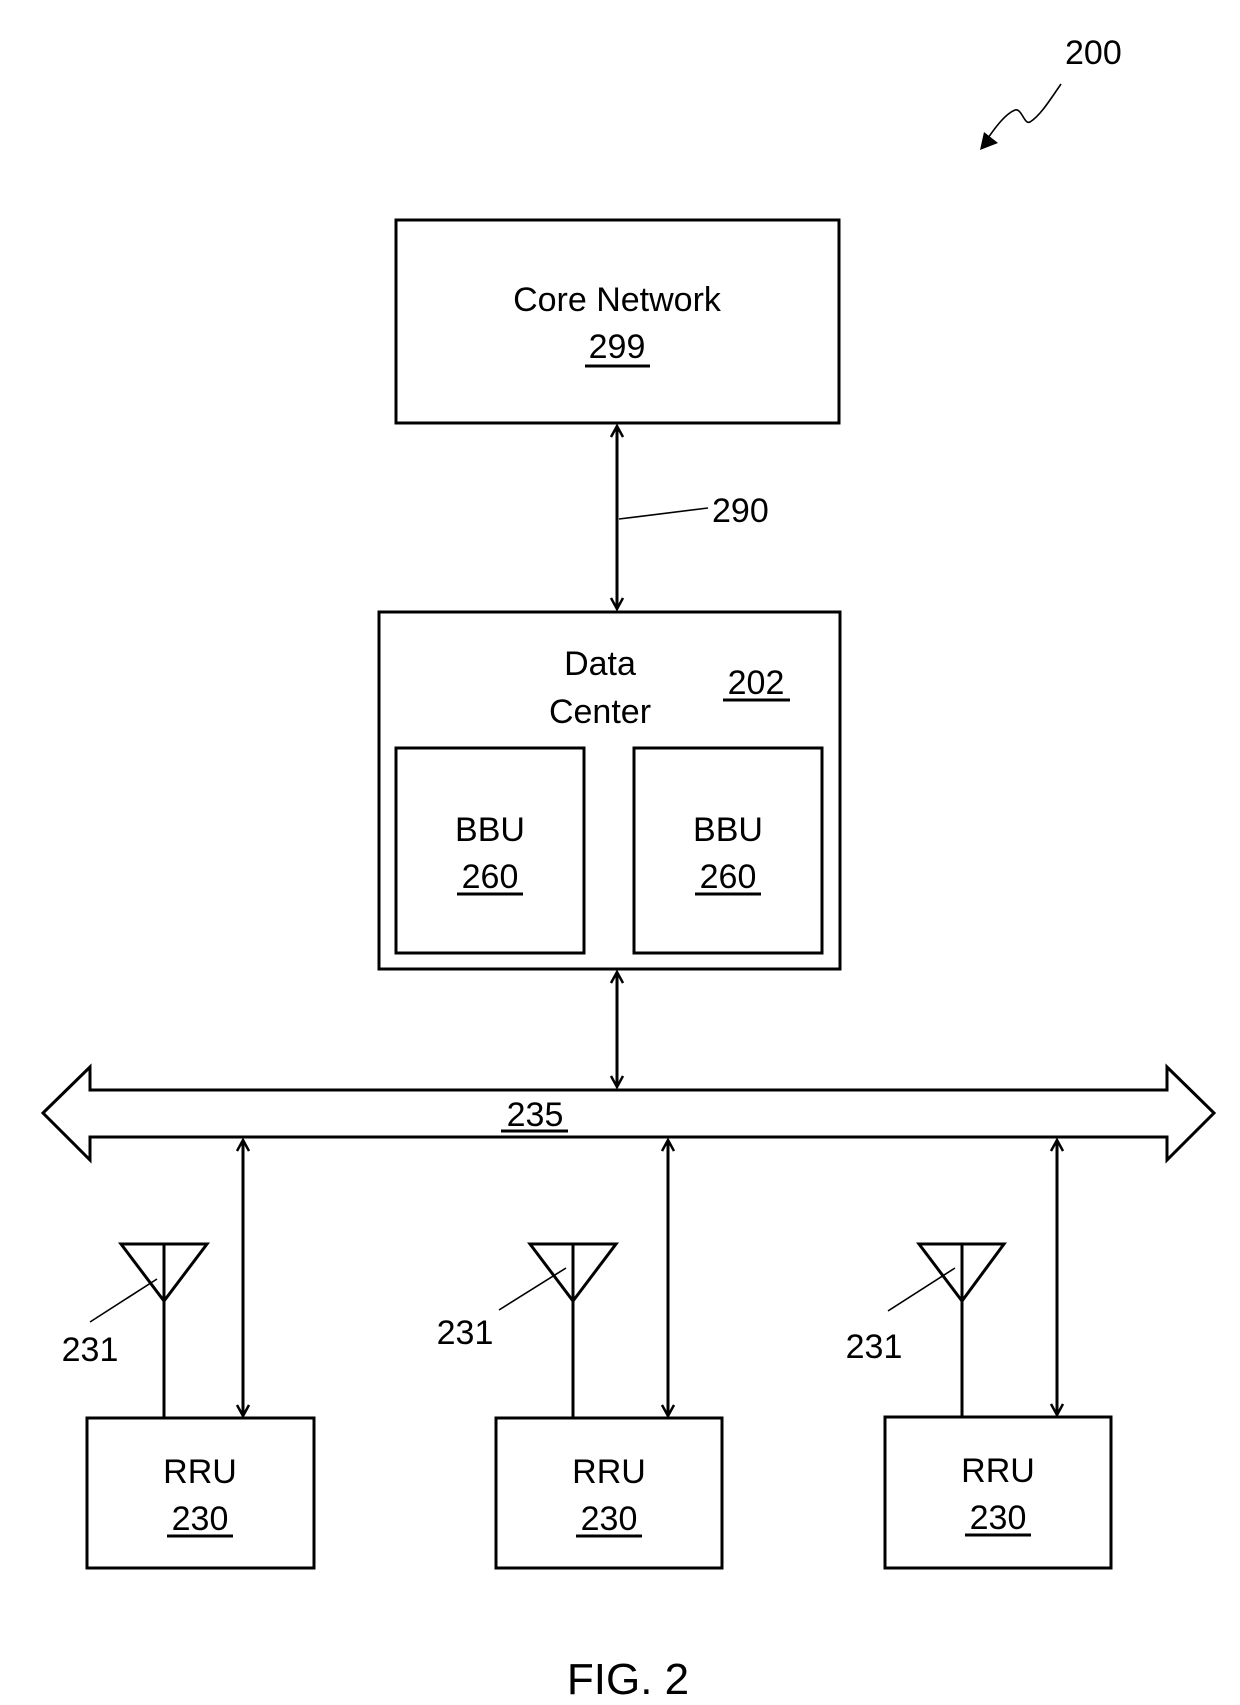 This screenshot has height=1705, width=1240. What do you see at coordinates (628, 1679) in the screenshot?
I see `figure-caption: FIG. 2` at bounding box center [628, 1679].